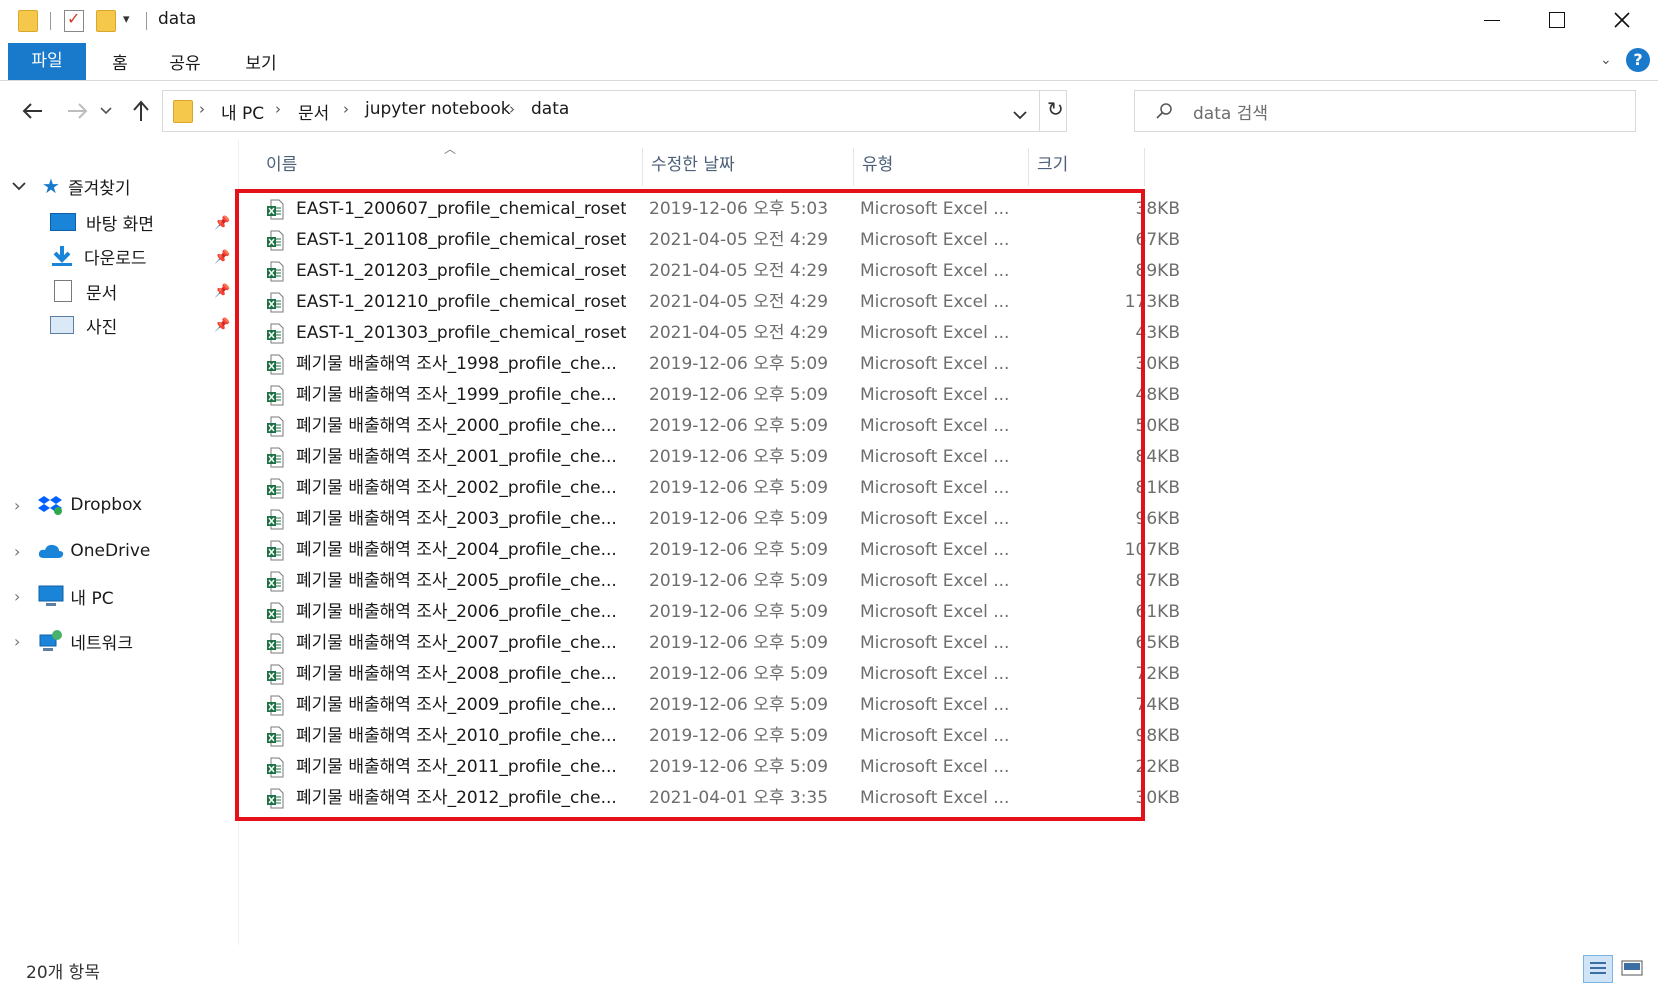 This screenshot has height=990, width=1658. Describe the element at coordinates (115, 258) in the screenshot. I see `sidebar-item-label: 다운로드` at that location.